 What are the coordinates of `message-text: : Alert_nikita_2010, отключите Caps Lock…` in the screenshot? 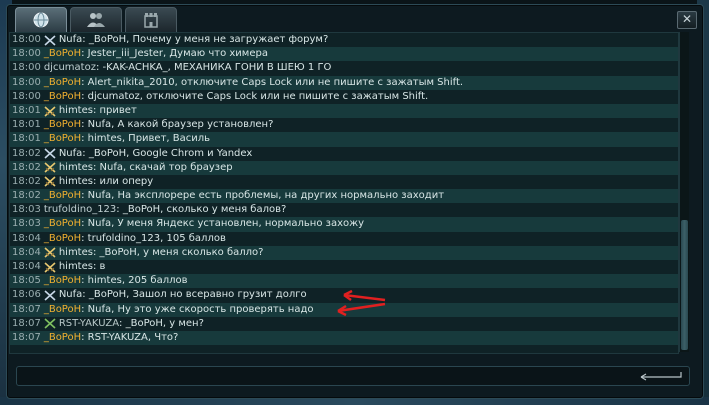 It's located at (272, 82).